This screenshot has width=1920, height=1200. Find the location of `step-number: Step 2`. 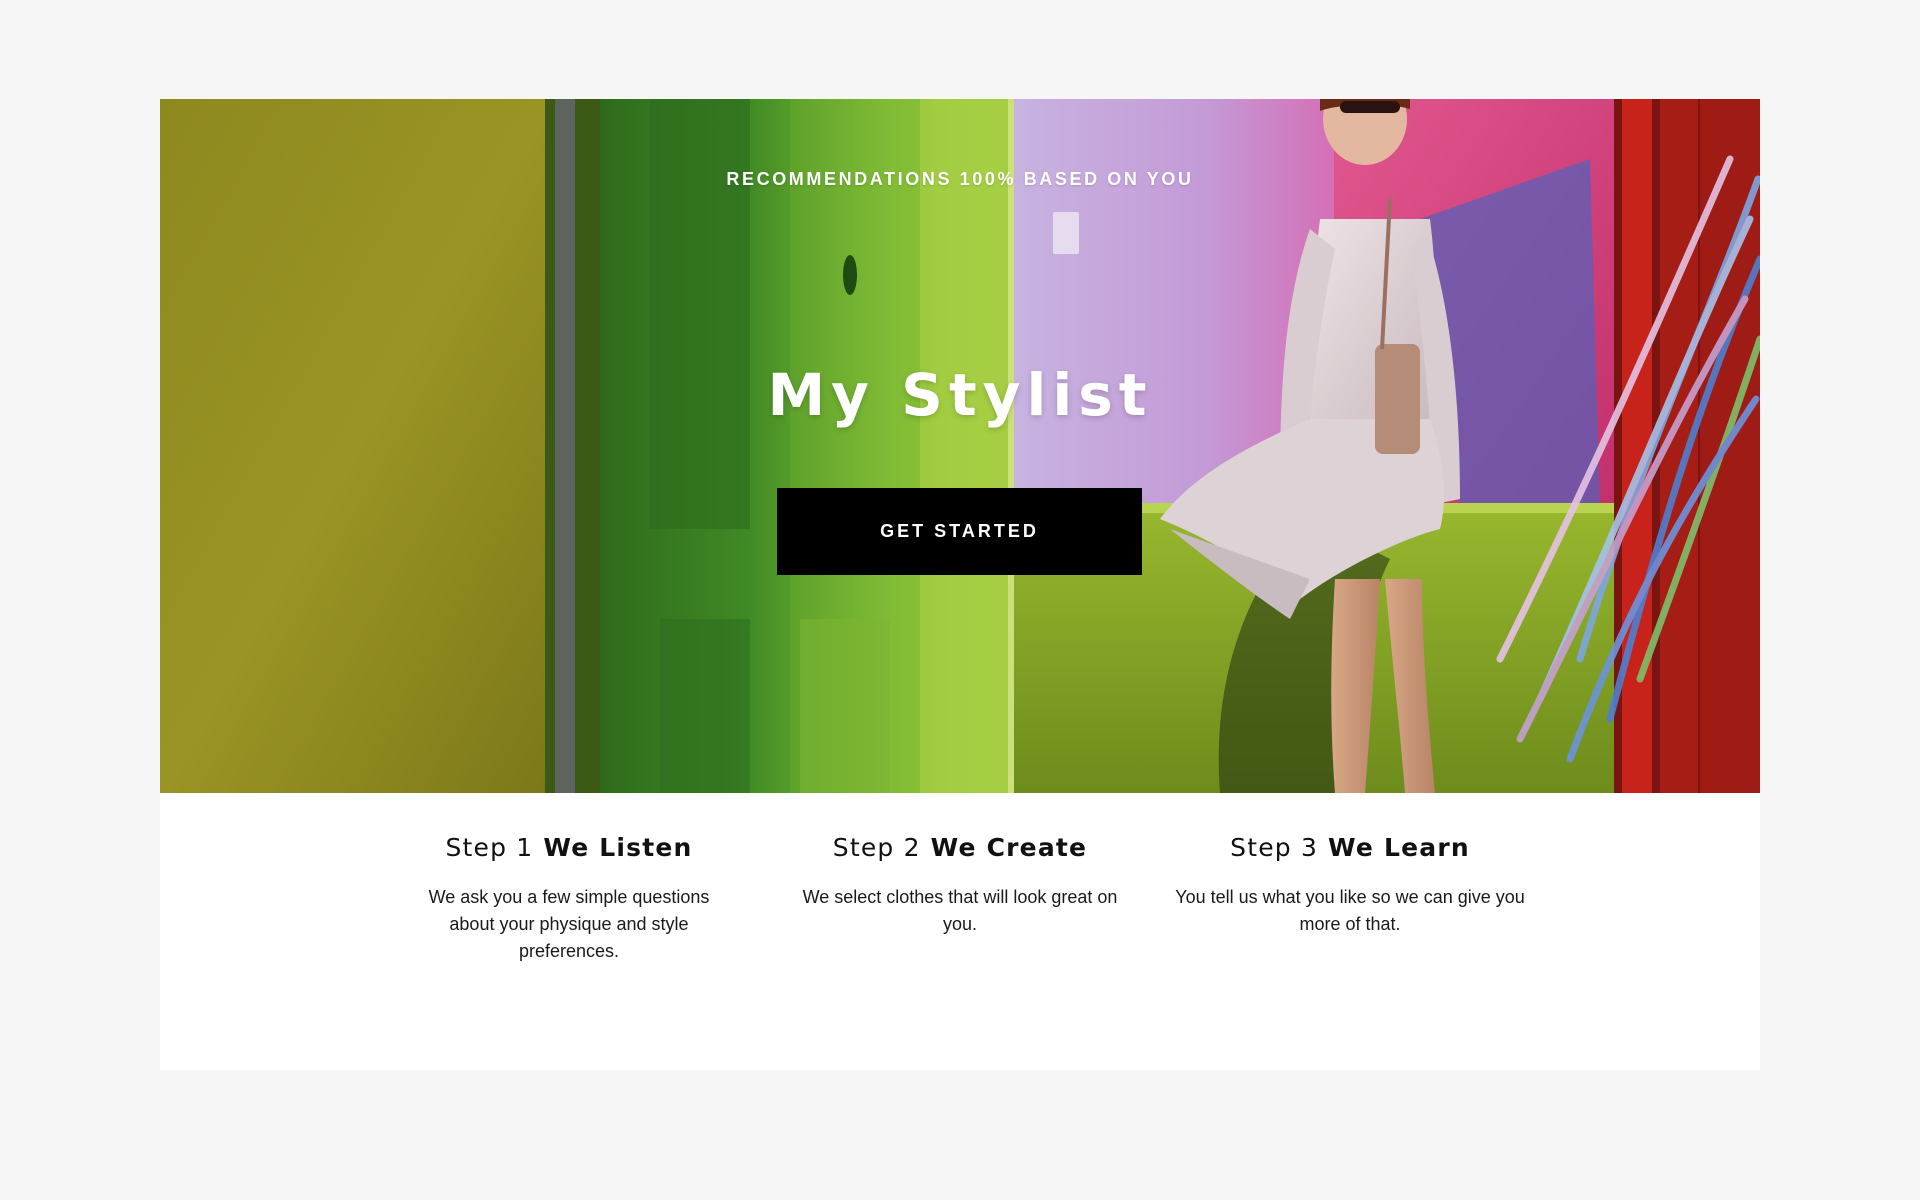

step-number: Step 2 is located at coordinates (876, 847).